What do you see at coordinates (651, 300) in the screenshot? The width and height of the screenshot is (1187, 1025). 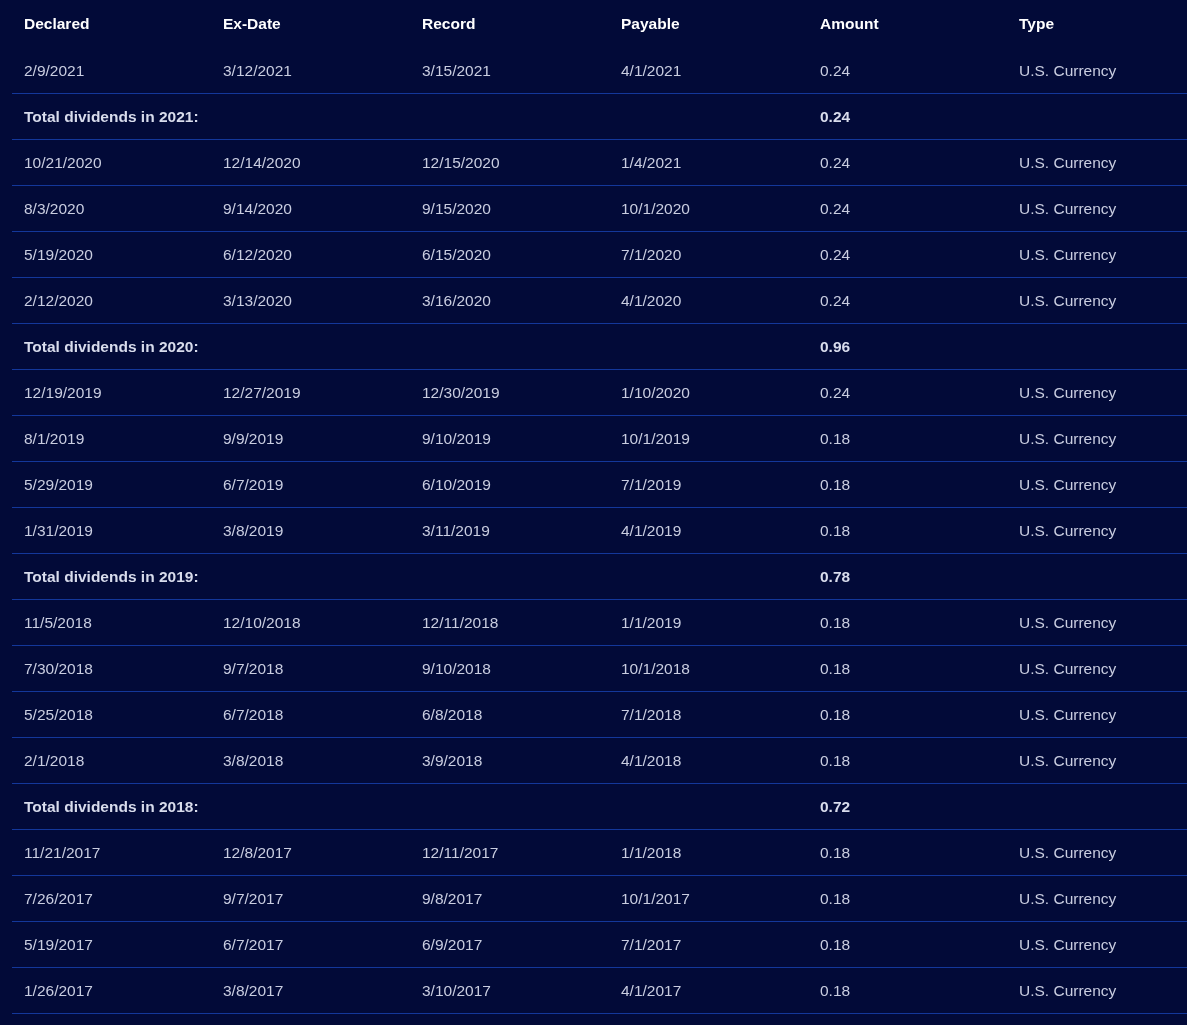 I see `table-cell-text: 4/1/2020` at bounding box center [651, 300].